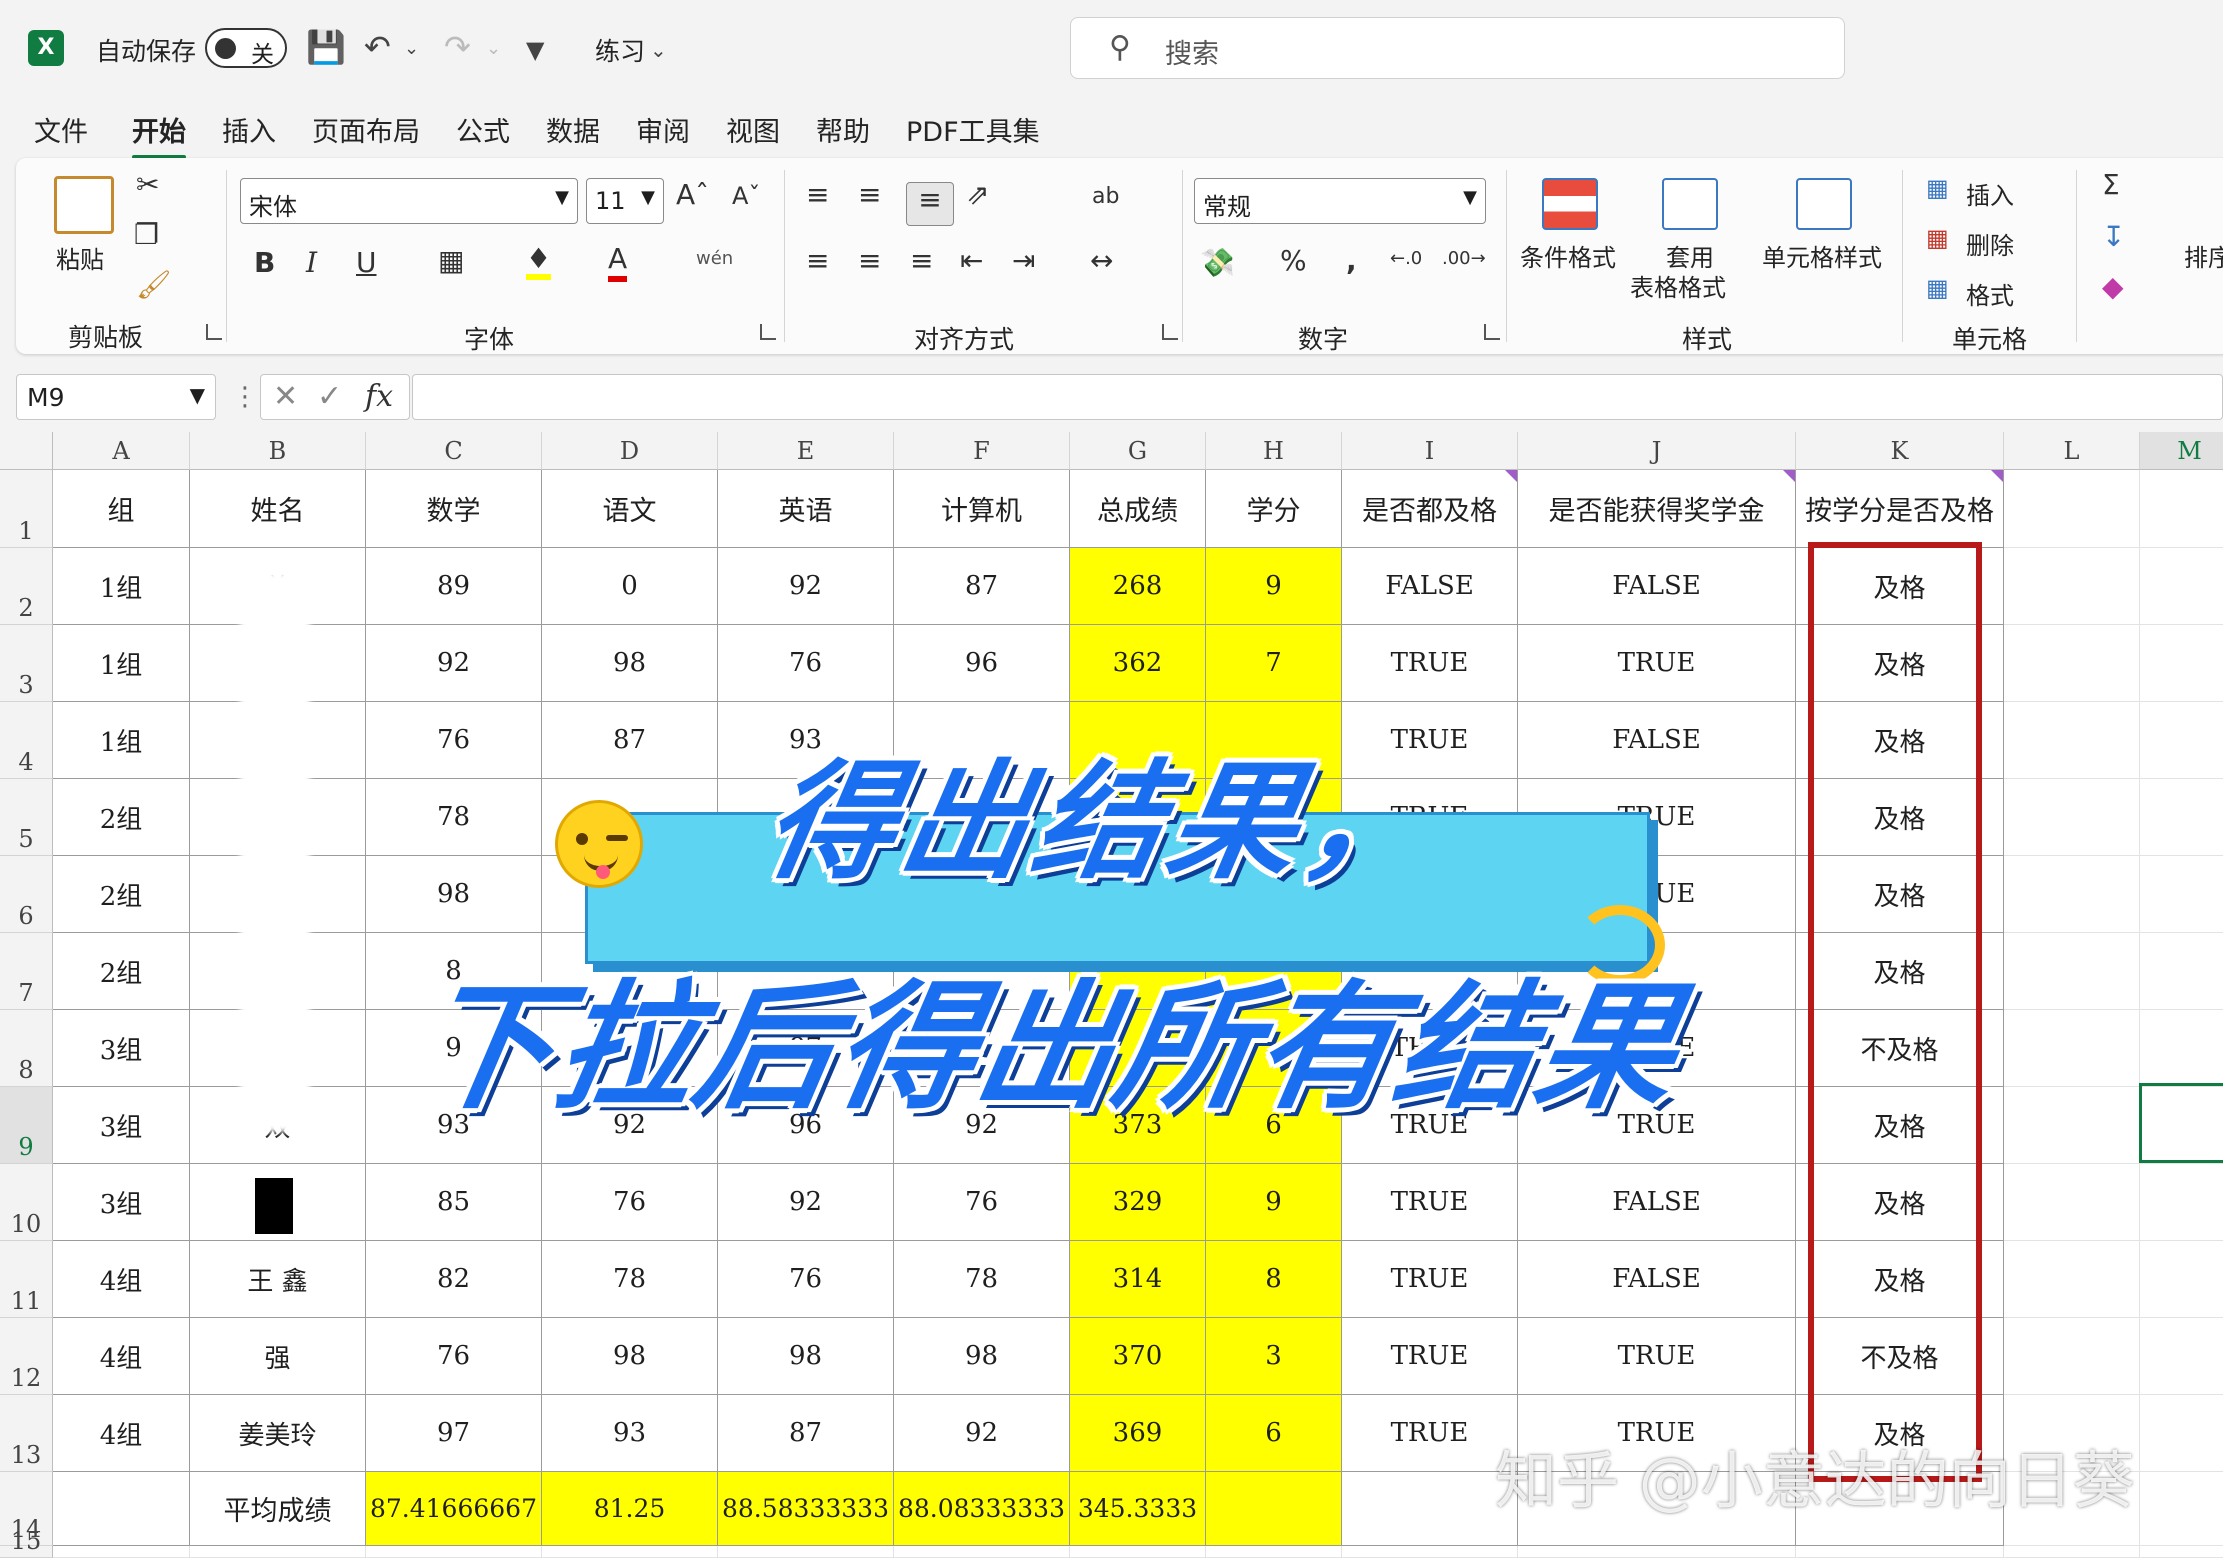 Image resolution: width=2223 pixels, height=1558 pixels. What do you see at coordinates (630, 1279) in the screenshot?
I see `cell-D11: 78` at bounding box center [630, 1279].